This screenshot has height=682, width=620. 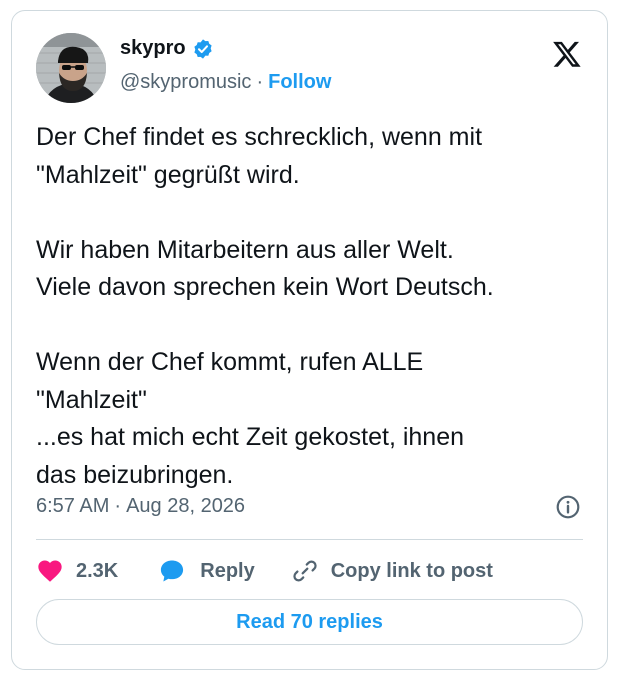 I want to click on author-name-row: skypro, so click(x=167, y=48).